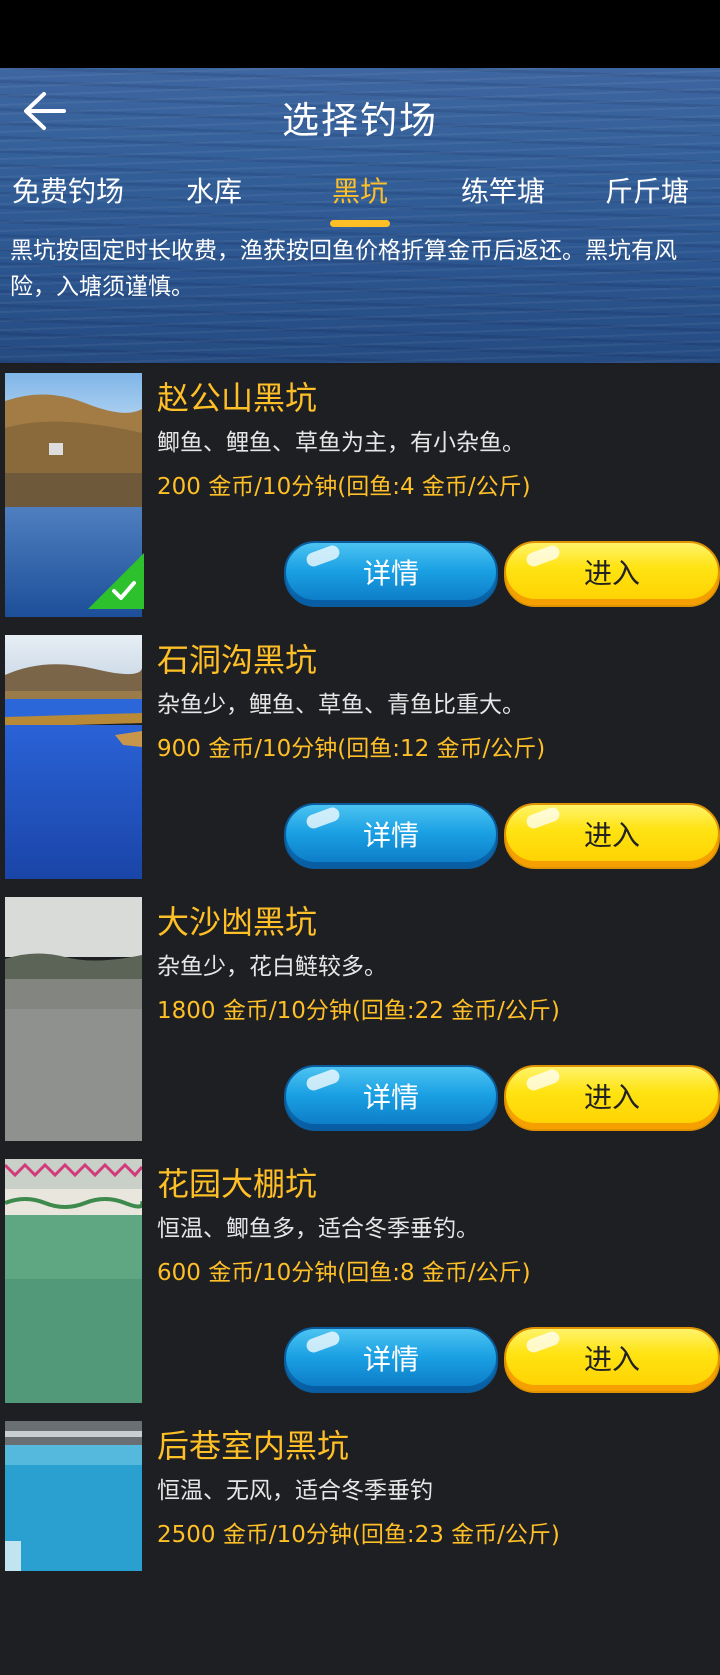  I want to click on pond-description: 恒温、无风，适合冬季垂钓, so click(295, 1491).